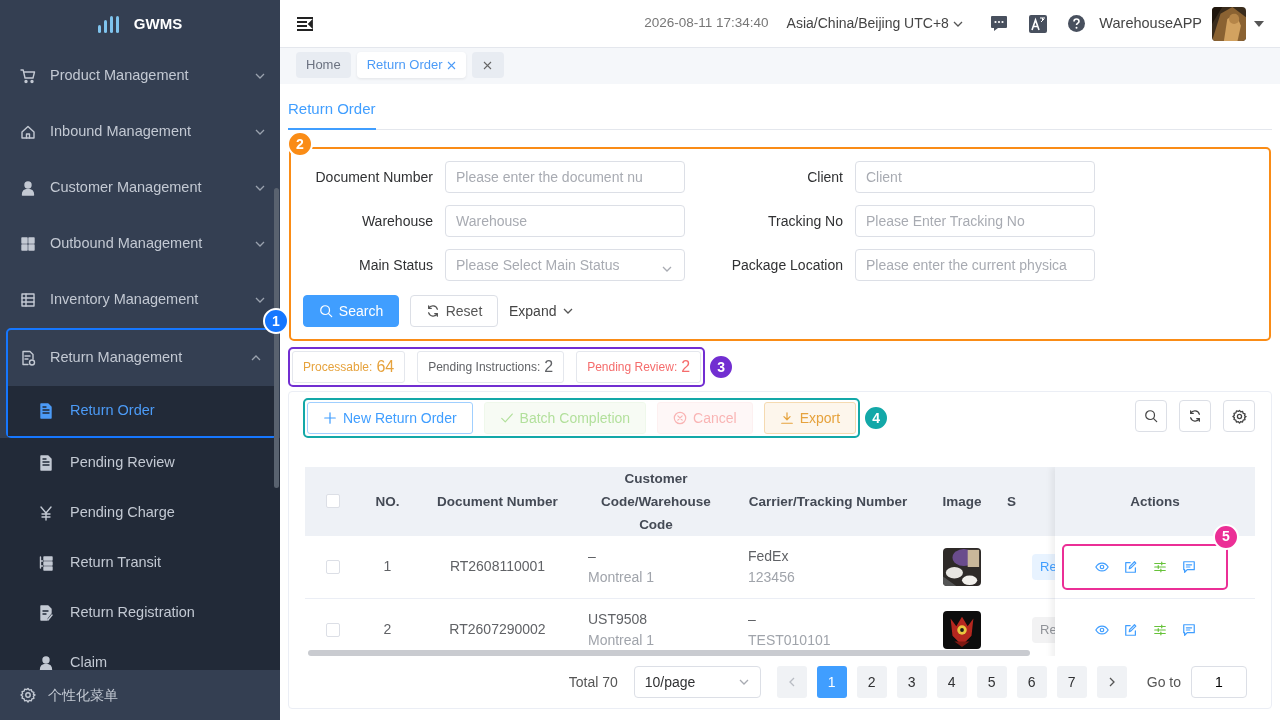  What do you see at coordinates (305, 23) in the screenshot?
I see `menu-toggle-button` at bounding box center [305, 23].